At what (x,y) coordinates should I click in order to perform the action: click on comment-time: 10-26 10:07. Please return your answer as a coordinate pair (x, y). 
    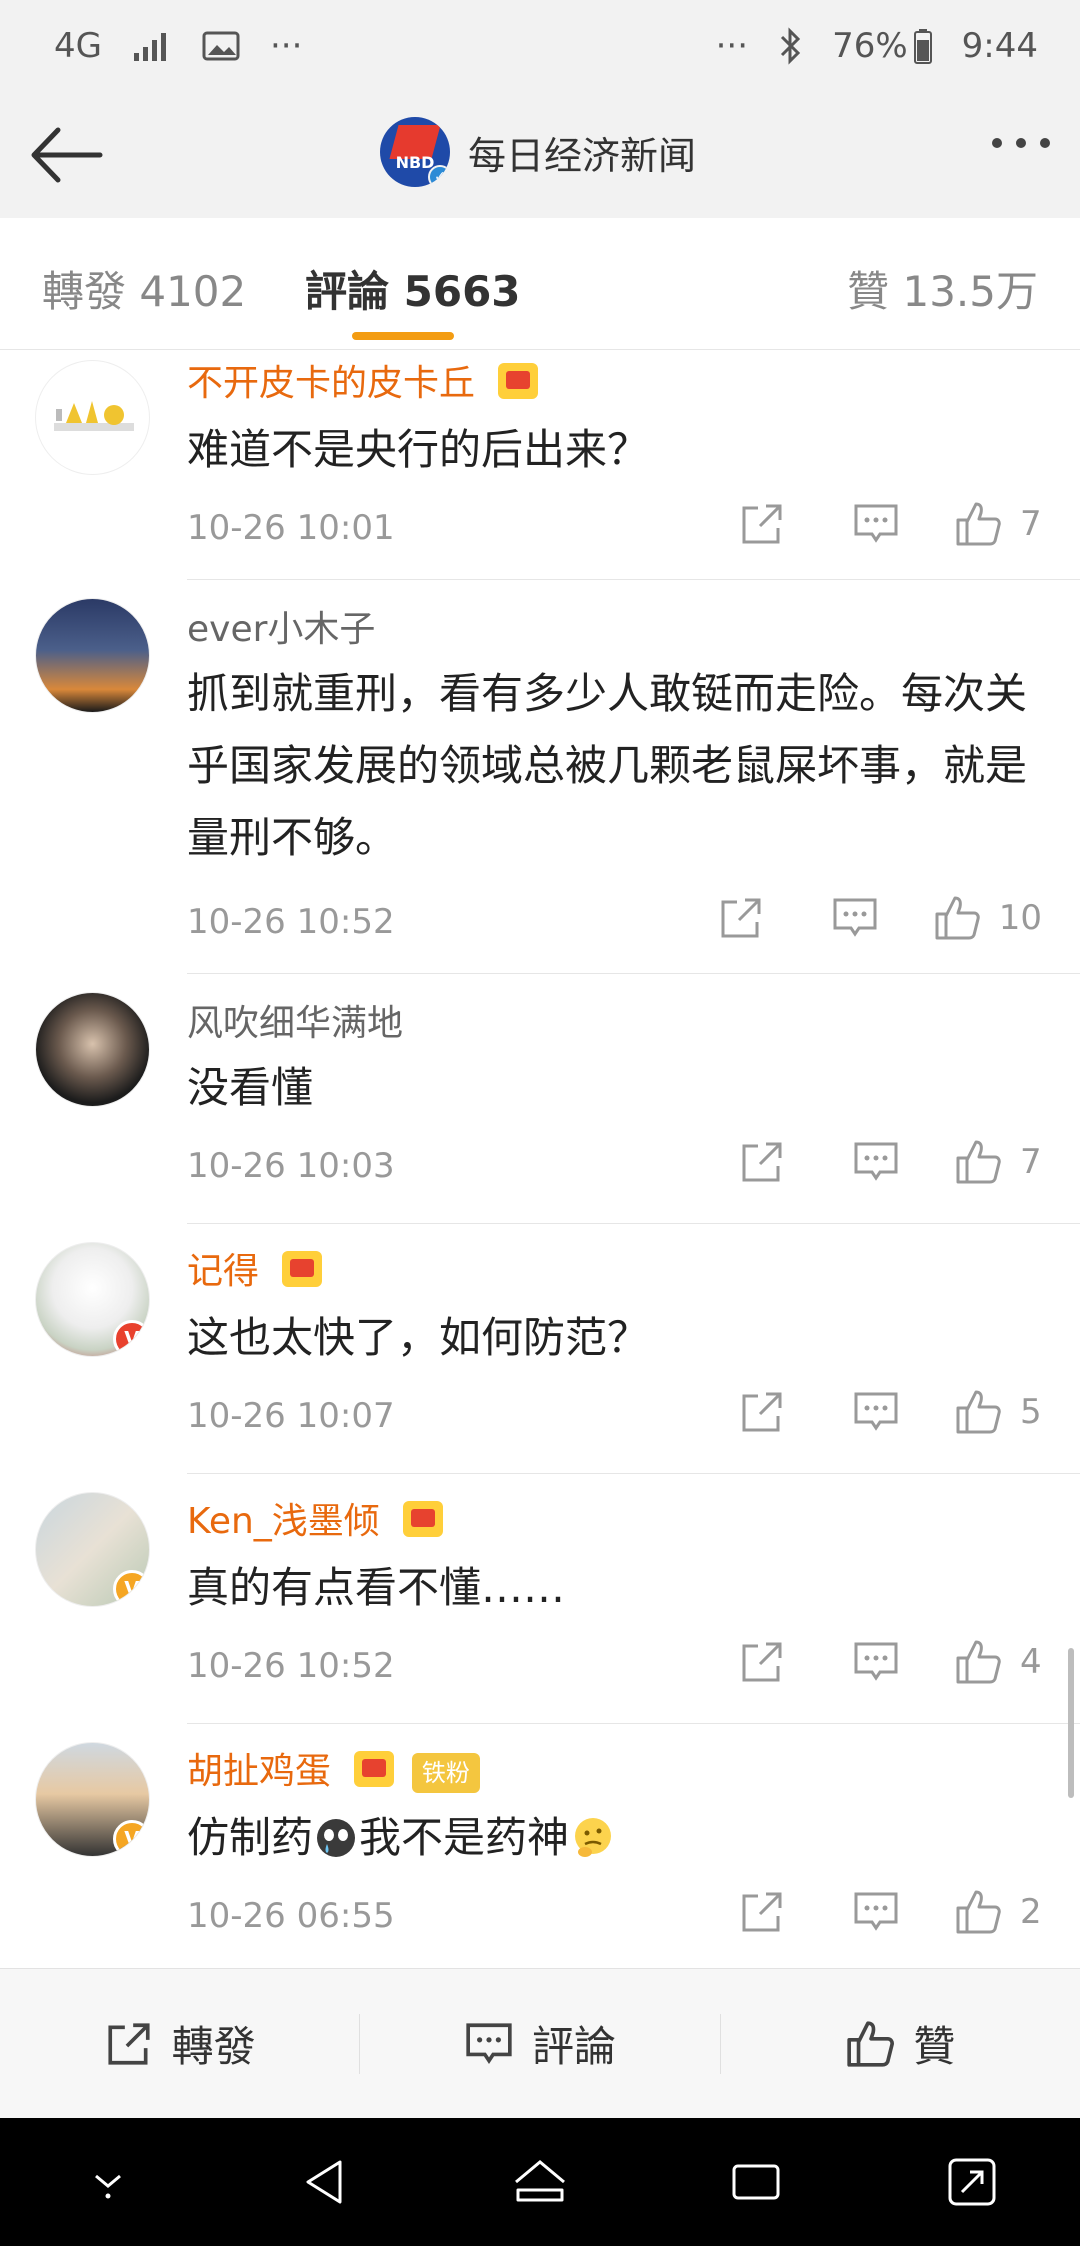
    Looking at the image, I should click on (291, 1416).